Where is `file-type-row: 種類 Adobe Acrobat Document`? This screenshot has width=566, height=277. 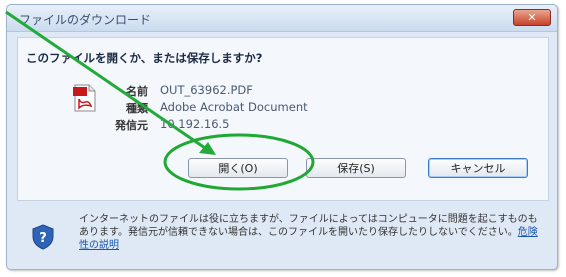
file-type-row: 種類 Adobe Acrobat Document is located at coordinates (238, 107).